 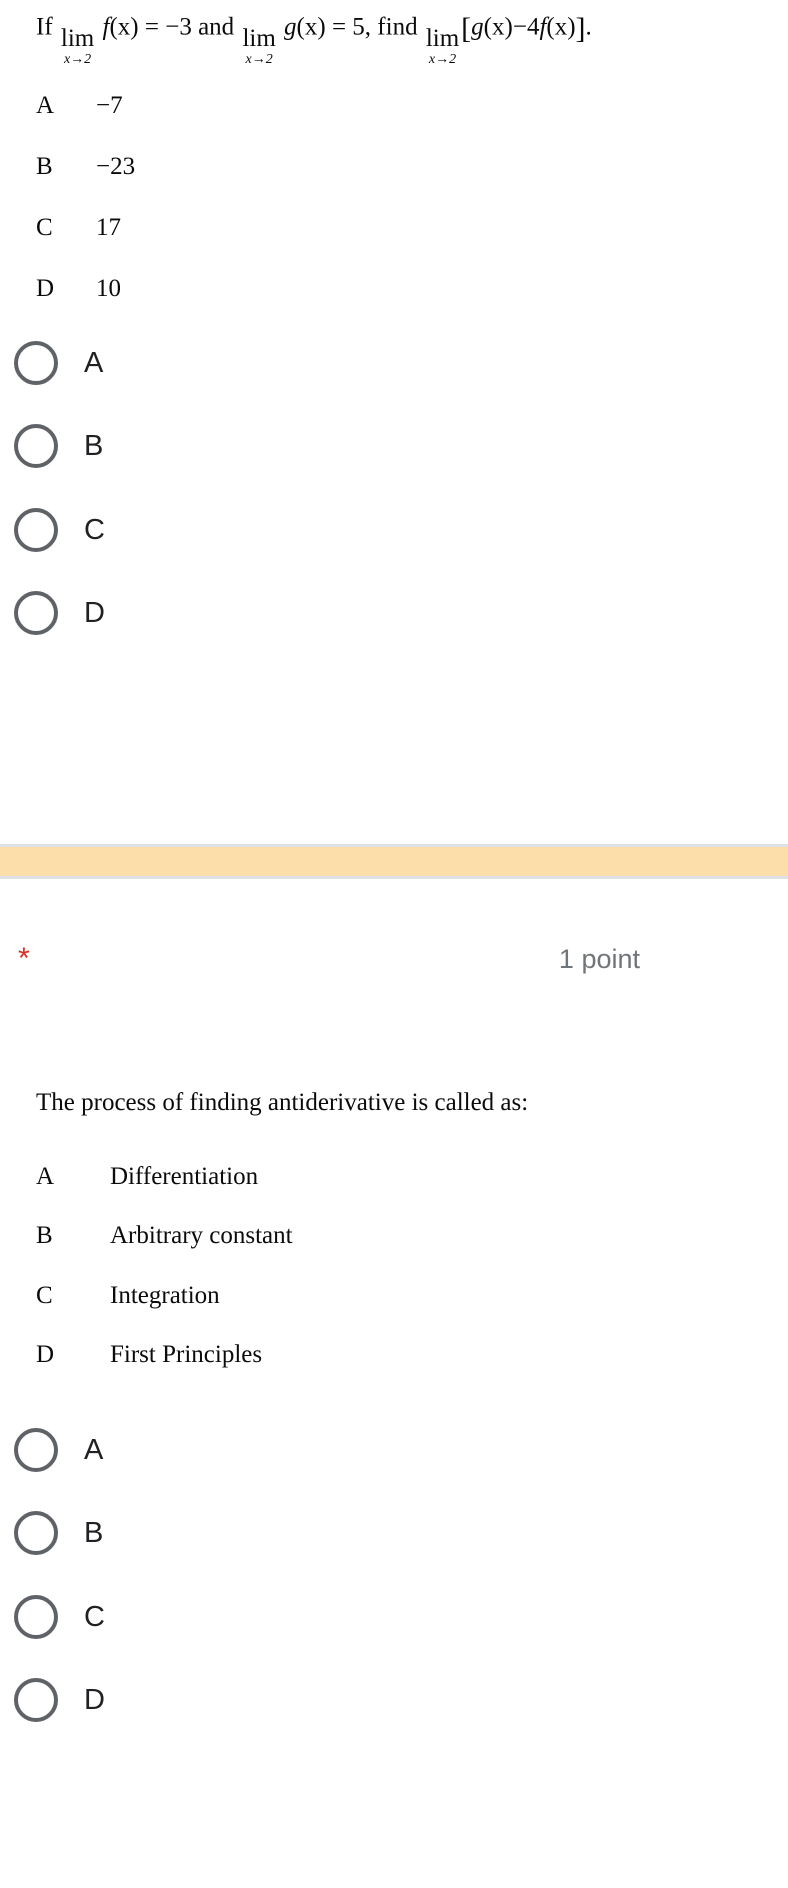 I want to click on option-text: Arbitrary constant, so click(x=201, y=1235).